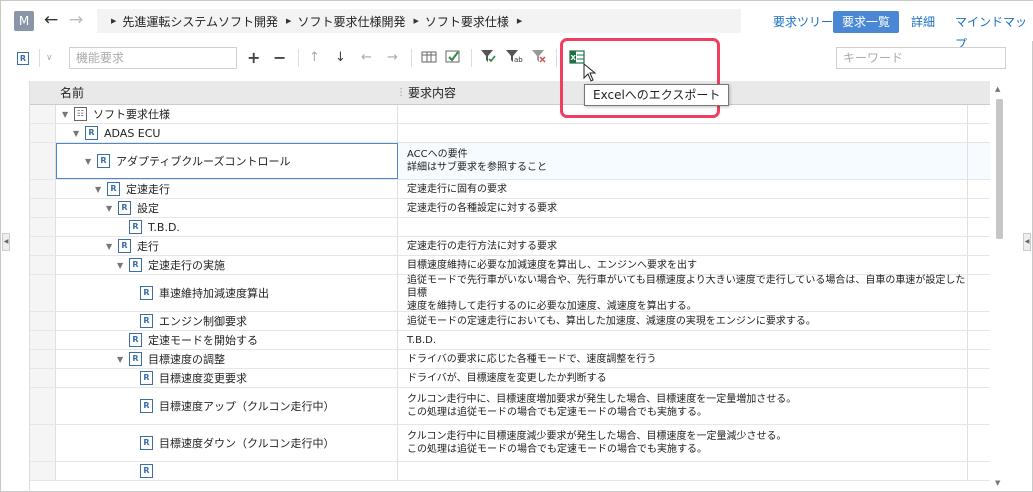  Describe the element at coordinates (227, 189) in the screenshot. I see `name-cell: ▼ R 定速走行` at that location.